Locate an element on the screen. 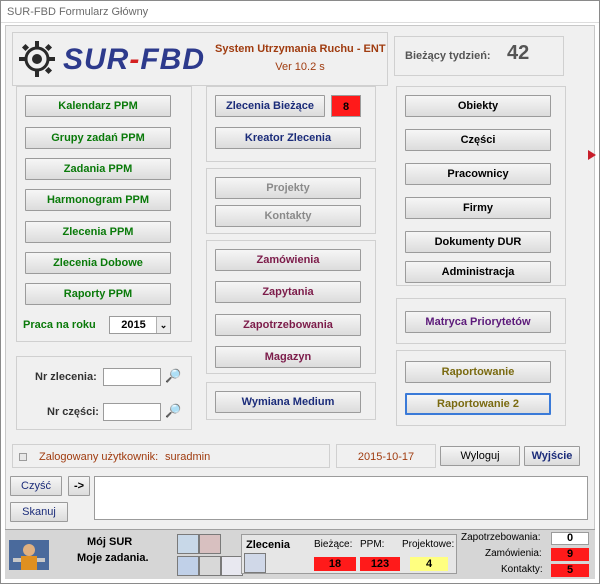 The width and height of the screenshot is (600, 584). user-status-panel: Zalogowany użytkownik: suradmin is located at coordinates (171, 456).